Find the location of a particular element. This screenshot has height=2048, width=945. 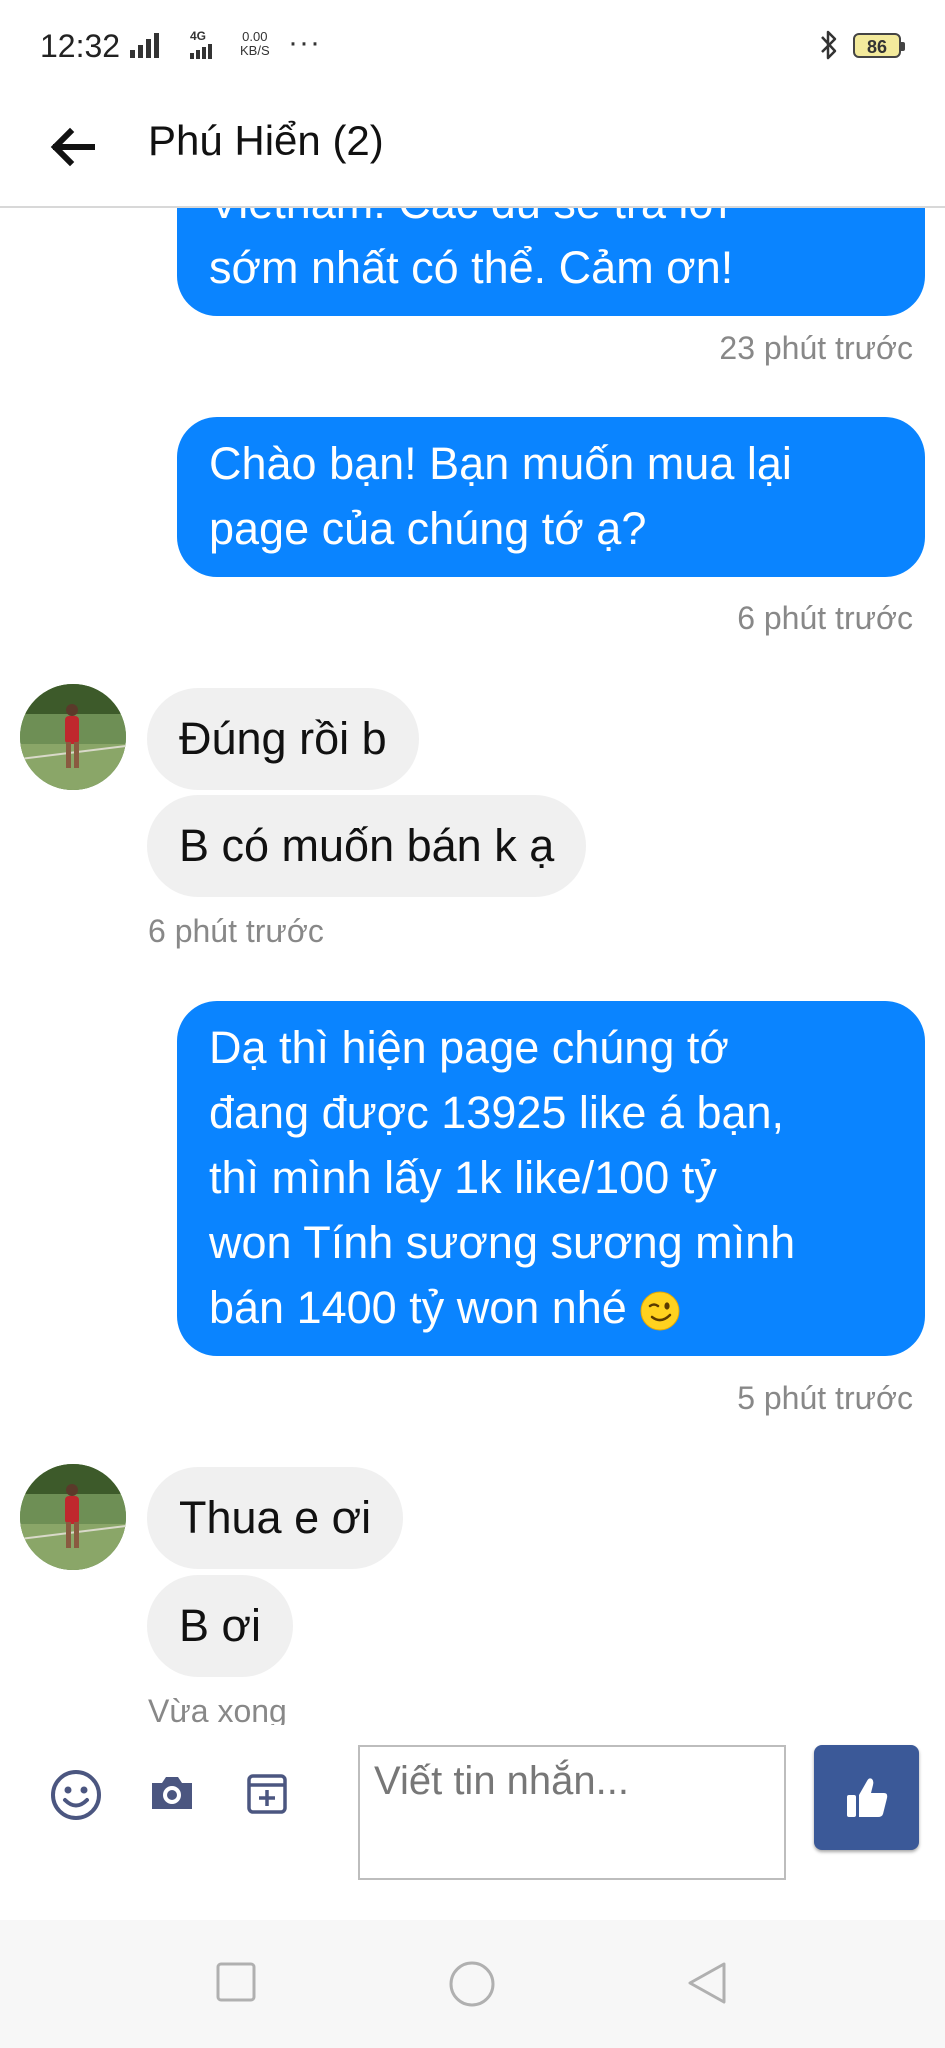

wink-emoji-icon is located at coordinates (660, 1311).